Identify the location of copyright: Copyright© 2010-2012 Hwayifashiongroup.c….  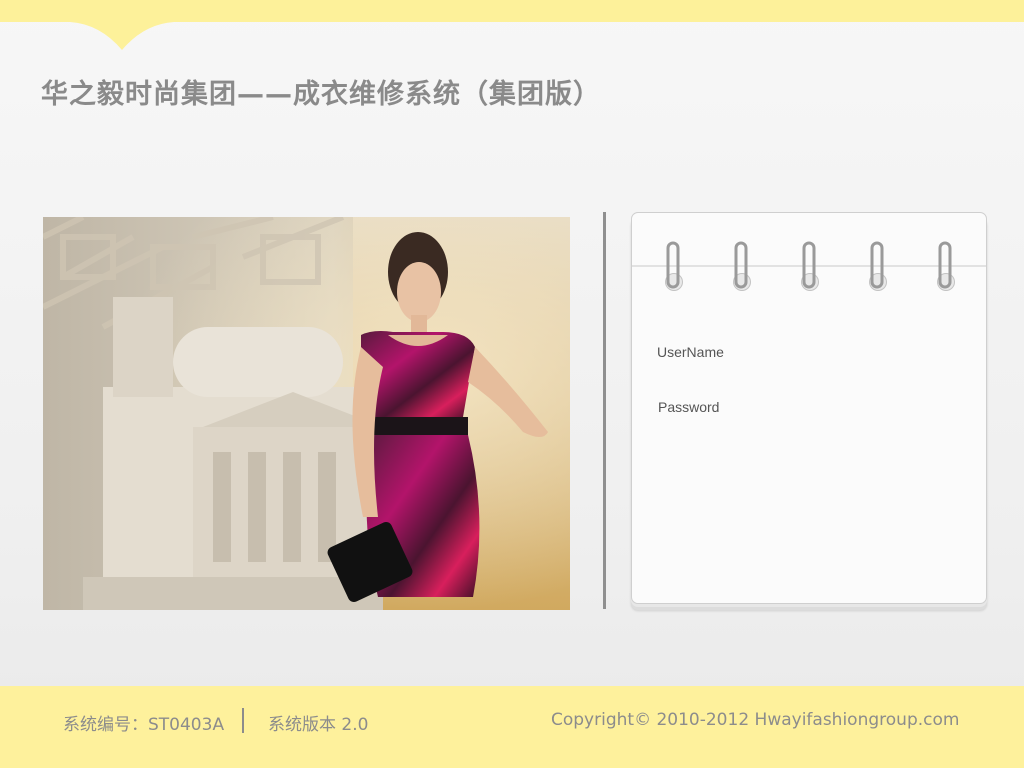
(755, 720).